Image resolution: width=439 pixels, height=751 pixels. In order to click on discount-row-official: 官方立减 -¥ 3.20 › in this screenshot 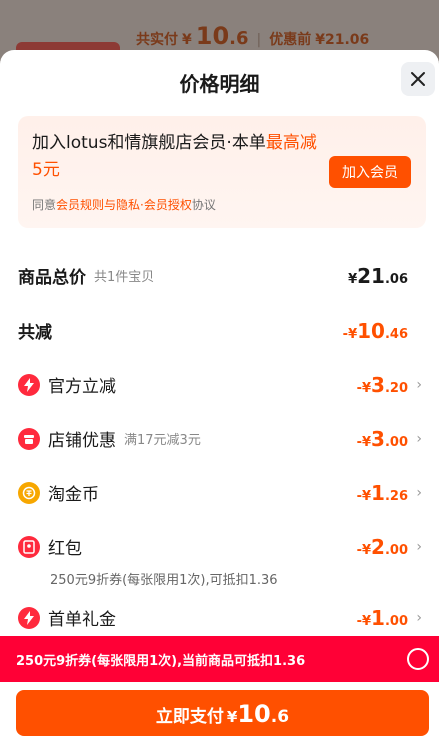, I will do `click(222, 384)`.